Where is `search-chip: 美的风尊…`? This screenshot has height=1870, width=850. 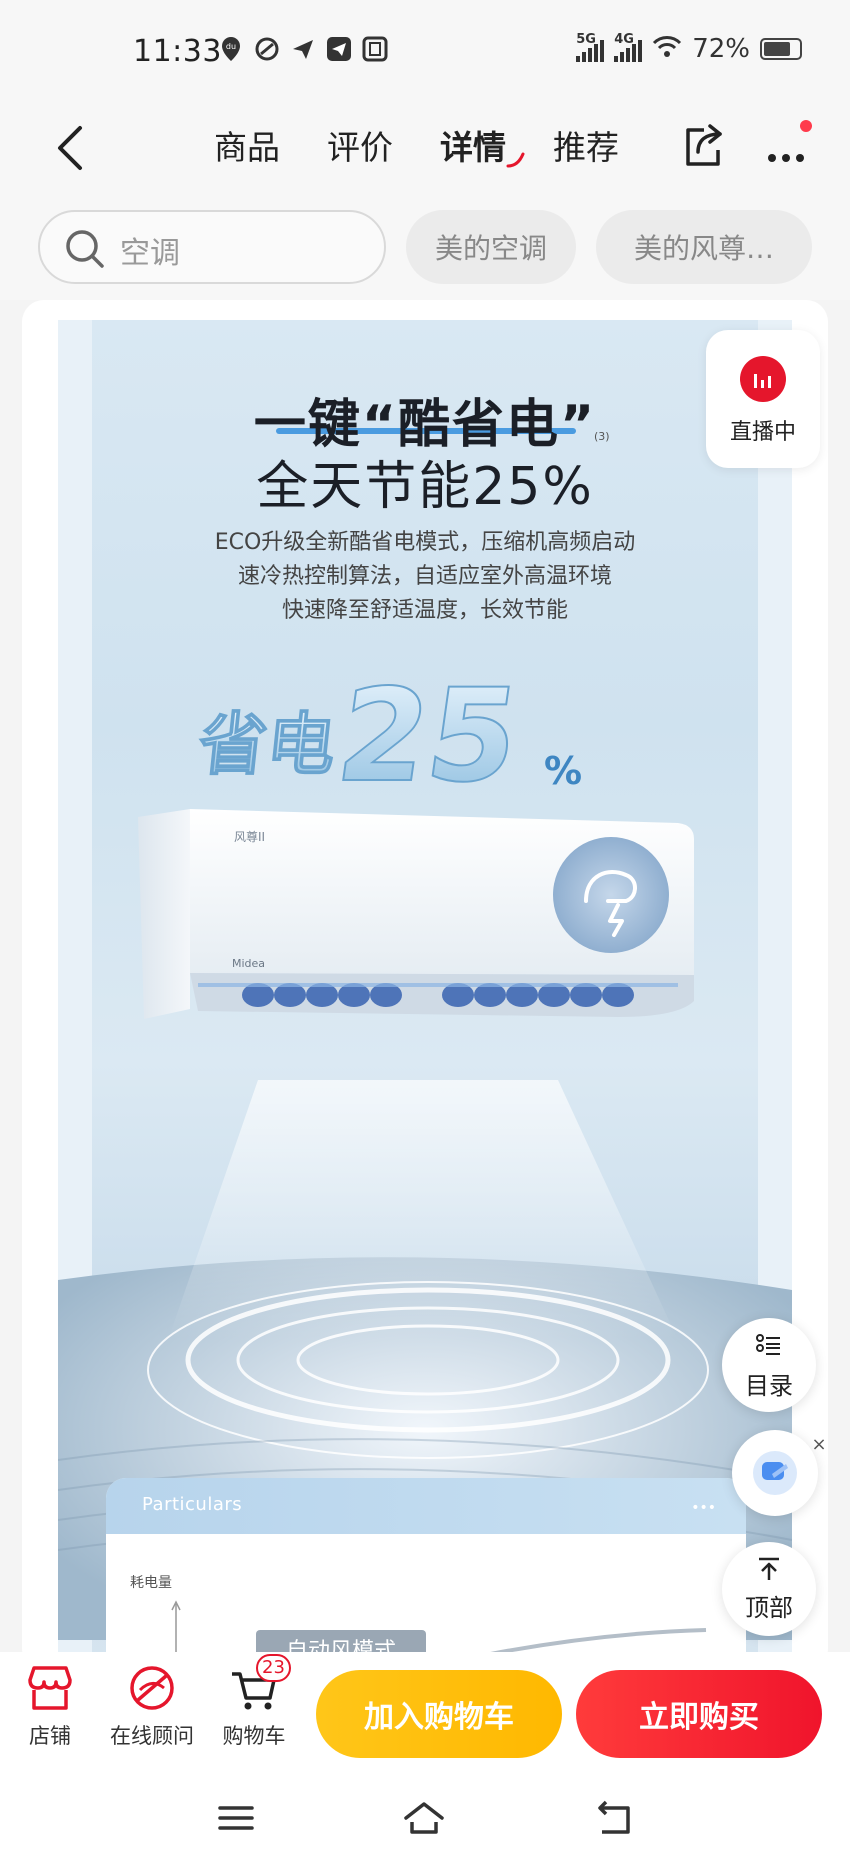
search-chip: 美的风尊… is located at coordinates (704, 247).